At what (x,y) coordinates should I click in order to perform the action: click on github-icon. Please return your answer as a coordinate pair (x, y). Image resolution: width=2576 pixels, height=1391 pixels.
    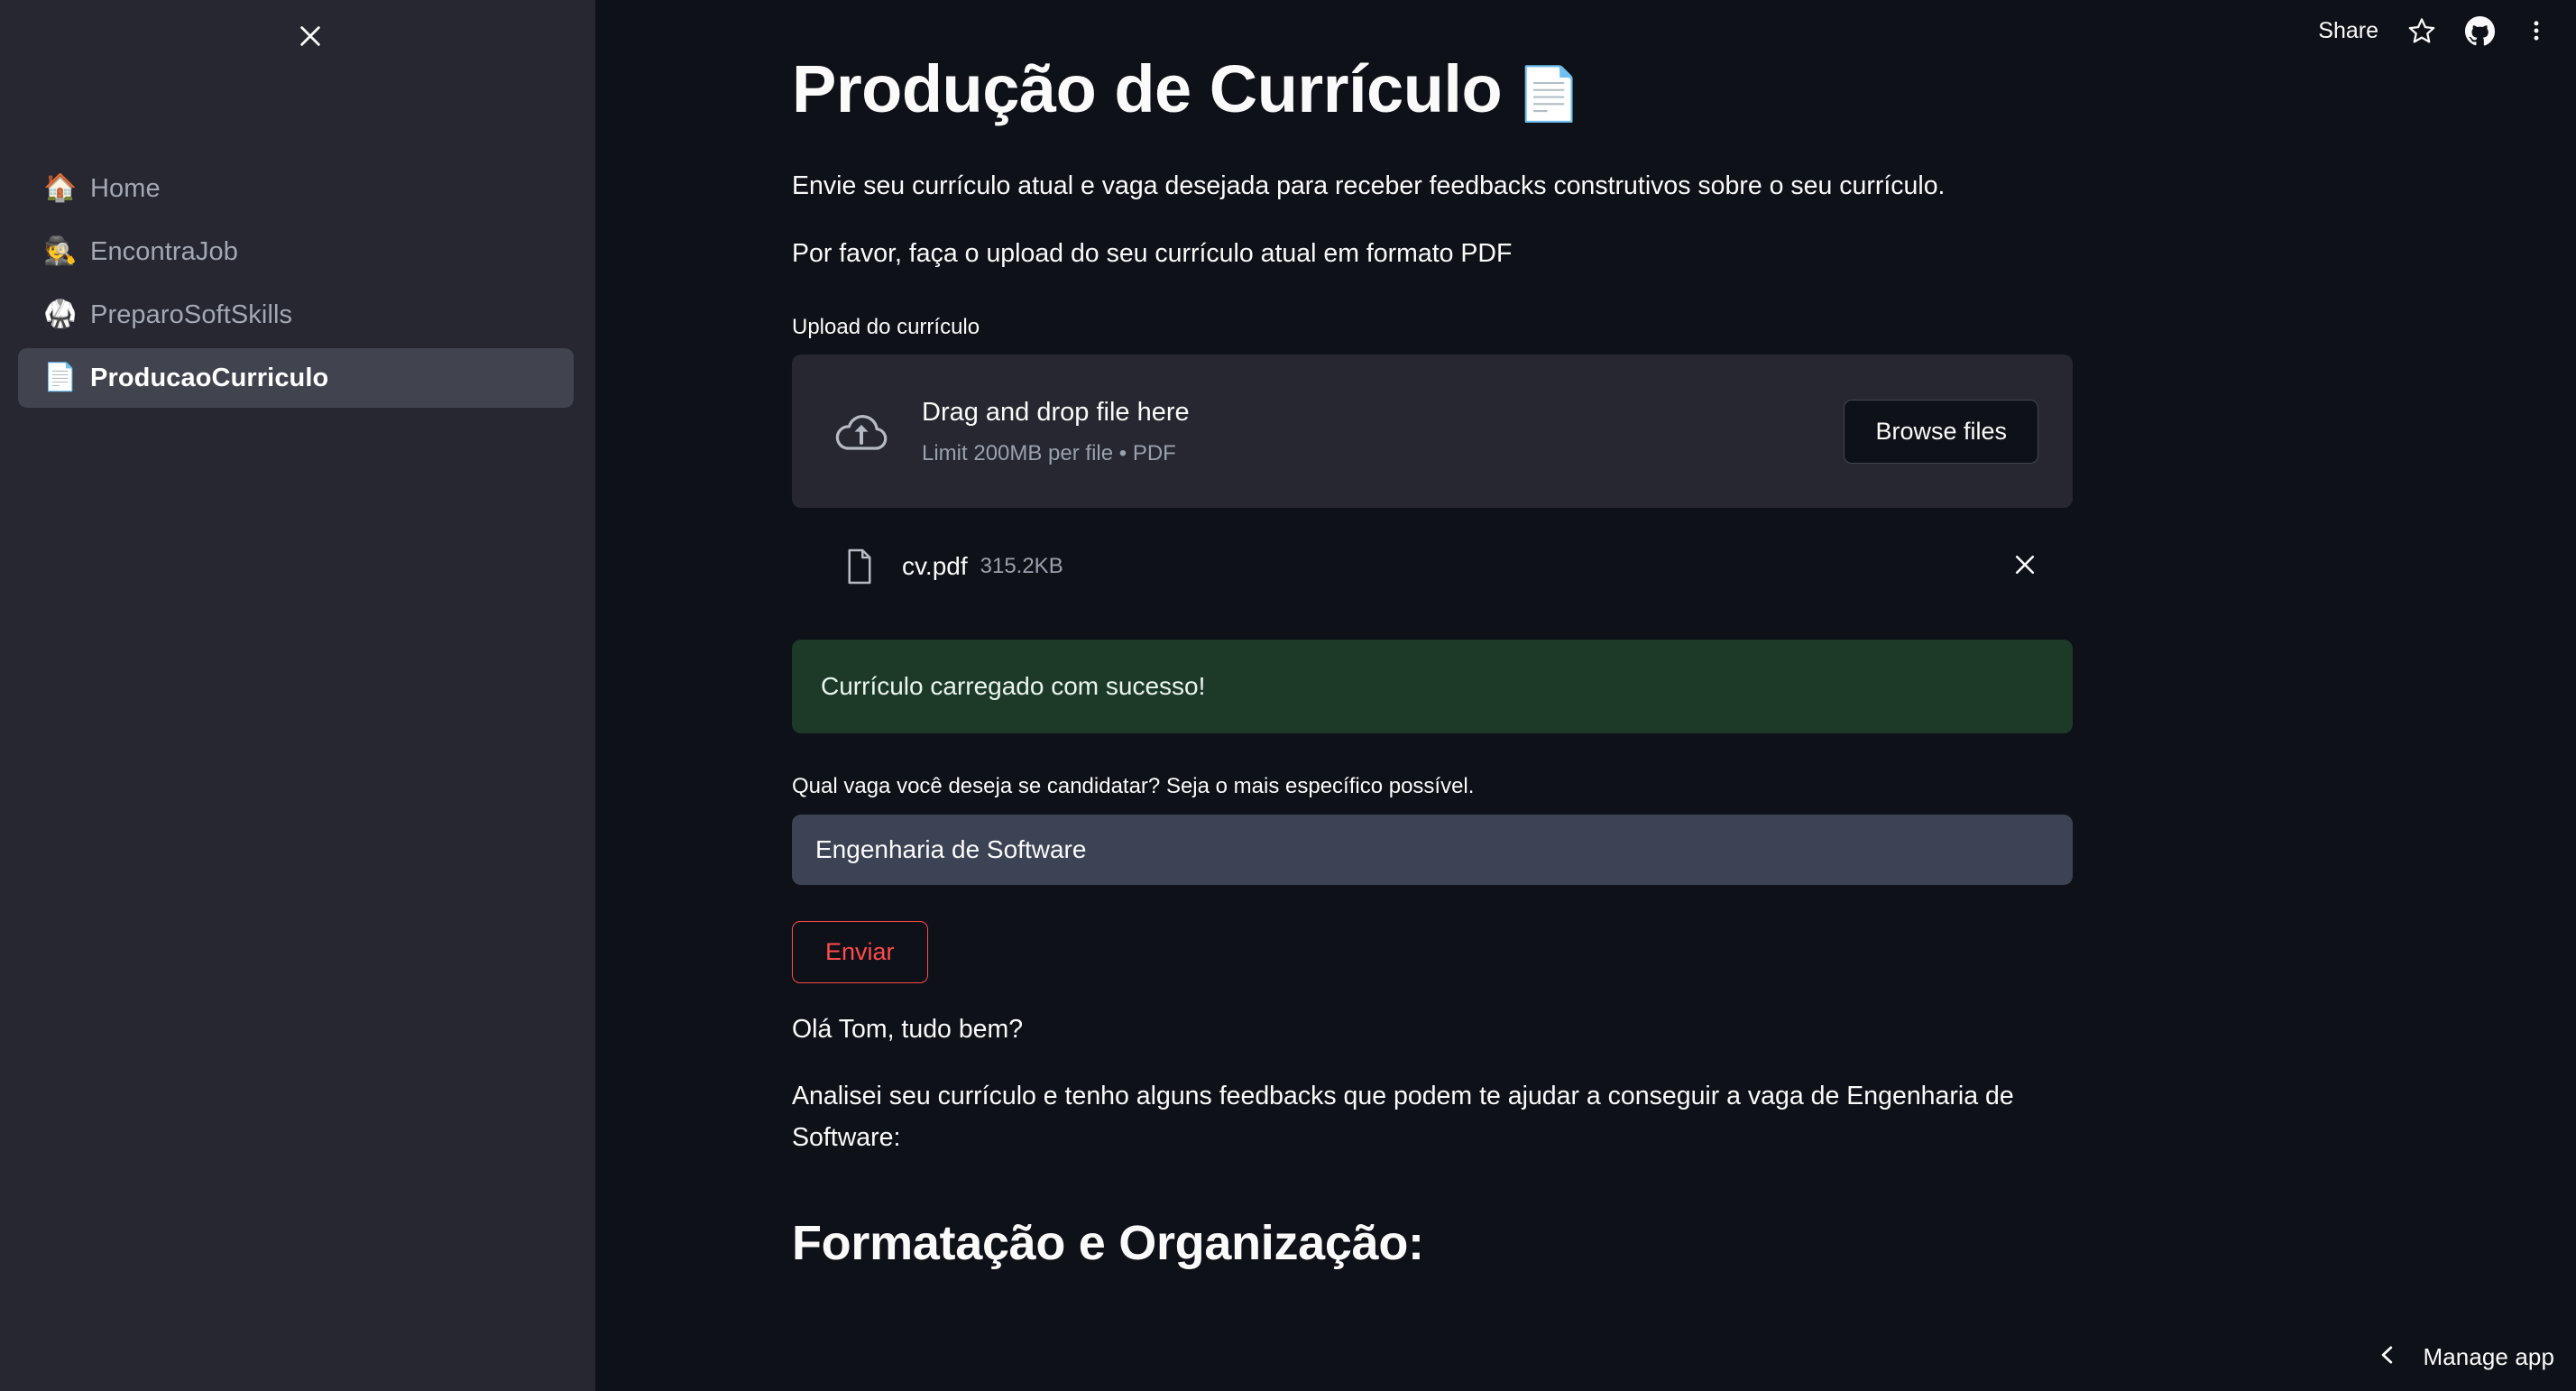
    Looking at the image, I should click on (2480, 30).